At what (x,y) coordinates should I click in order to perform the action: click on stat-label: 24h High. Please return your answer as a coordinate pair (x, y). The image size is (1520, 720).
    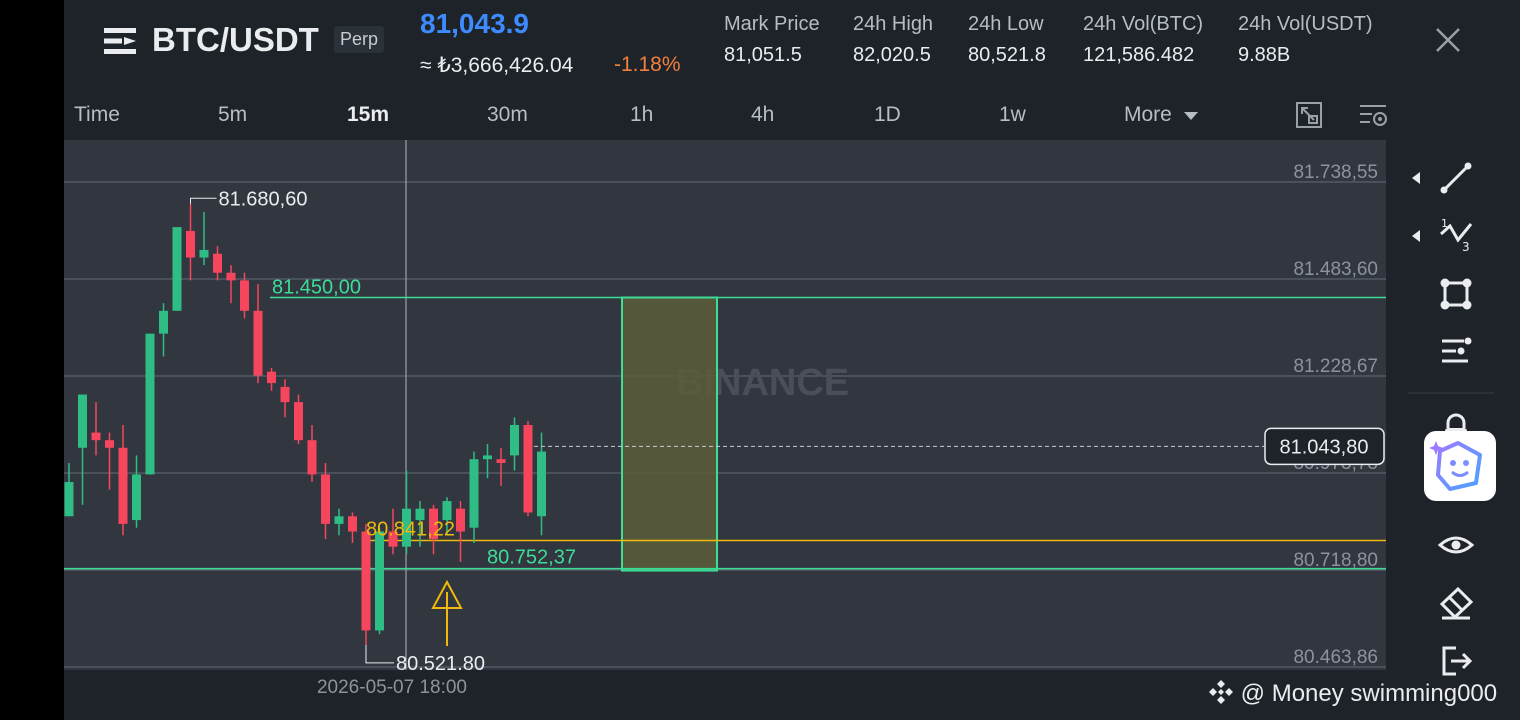
    Looking at the image, I should click on (893, 24).